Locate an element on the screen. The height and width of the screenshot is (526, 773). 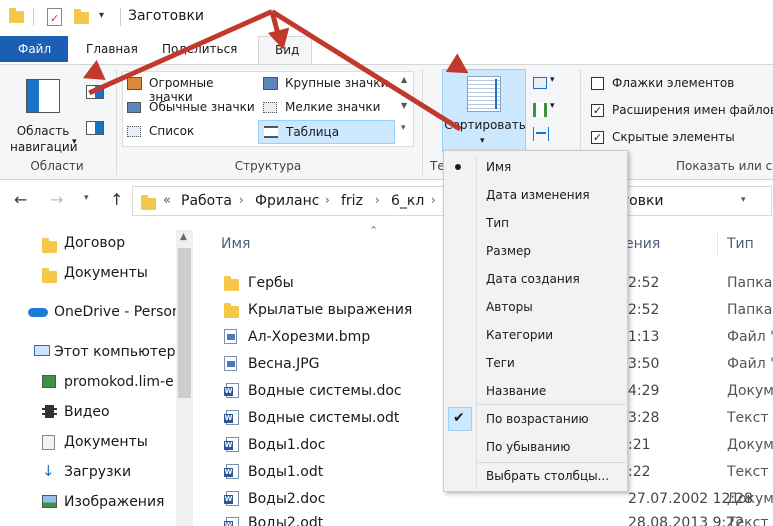
gallery-scroll-down-icon: ▼ is located at coordinates (404, 105).